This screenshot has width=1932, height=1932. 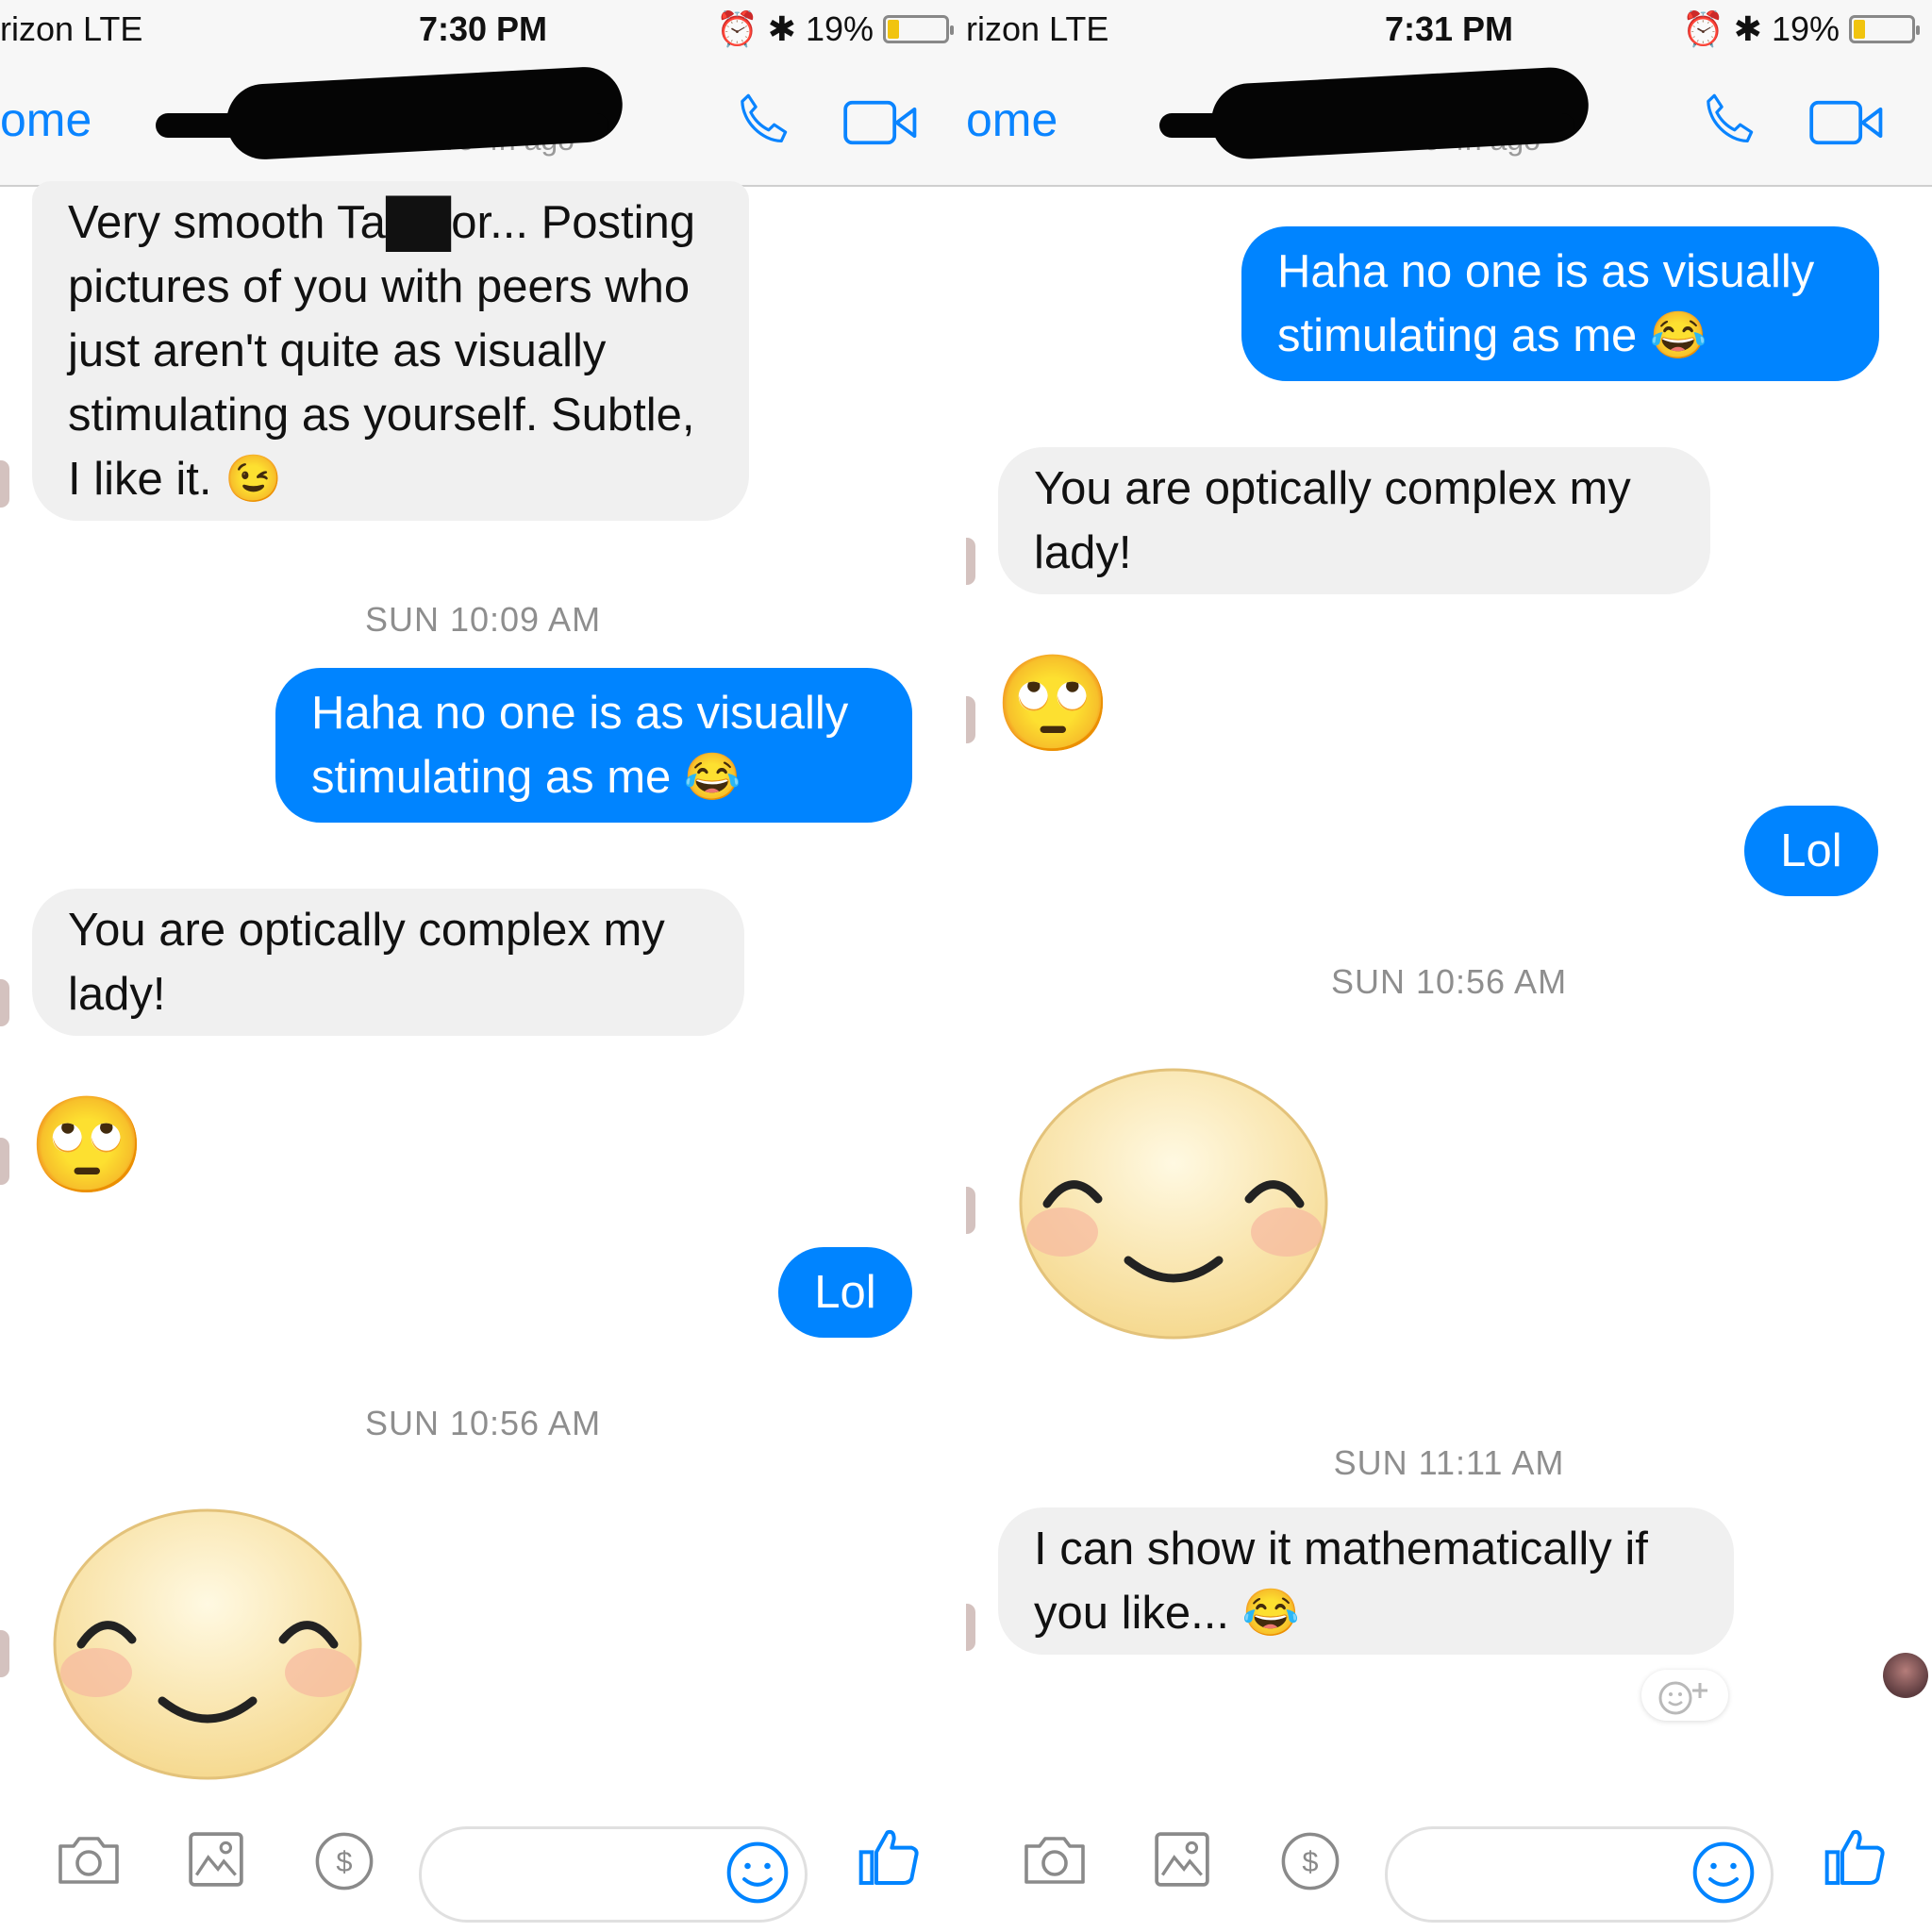 What do you see at coordinates (1905, 1675) in the screenshot?
I see `read-receipt-avatar` at bounding box center [1905, 1675].